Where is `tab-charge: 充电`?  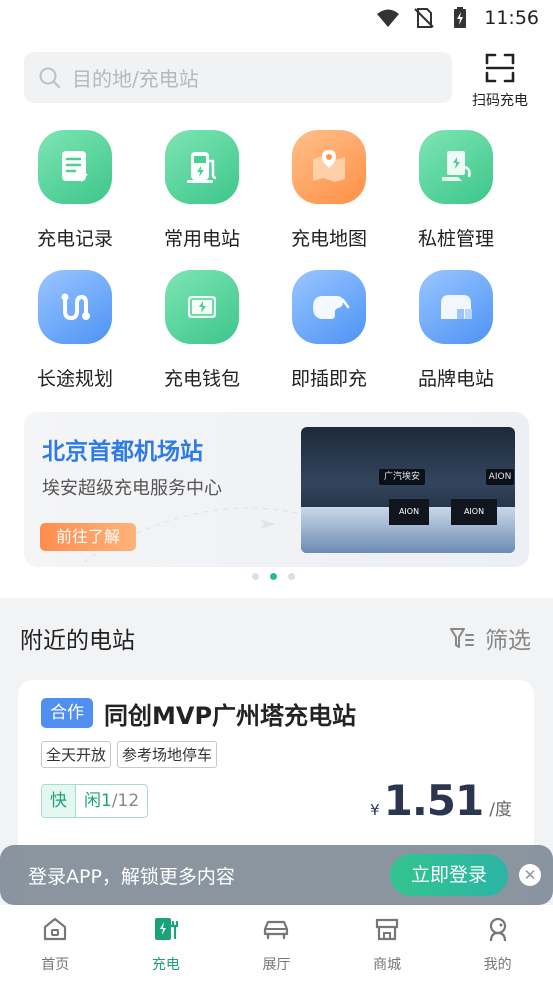
tab-charge: 充电 is located at coordinates (166, 944).